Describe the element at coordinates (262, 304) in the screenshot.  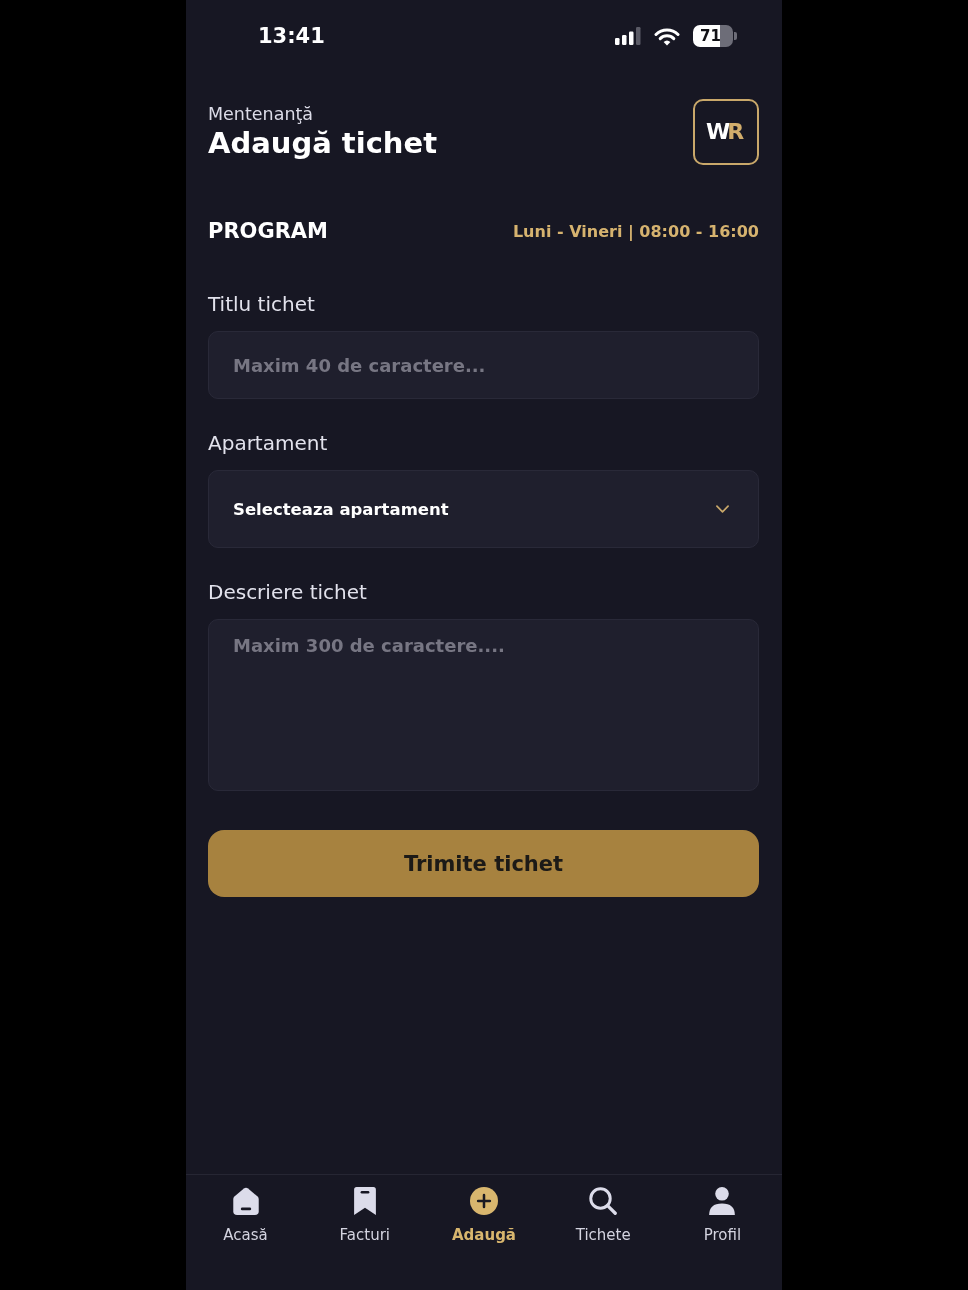
I see `field-label: Titlu tichet` at that location.